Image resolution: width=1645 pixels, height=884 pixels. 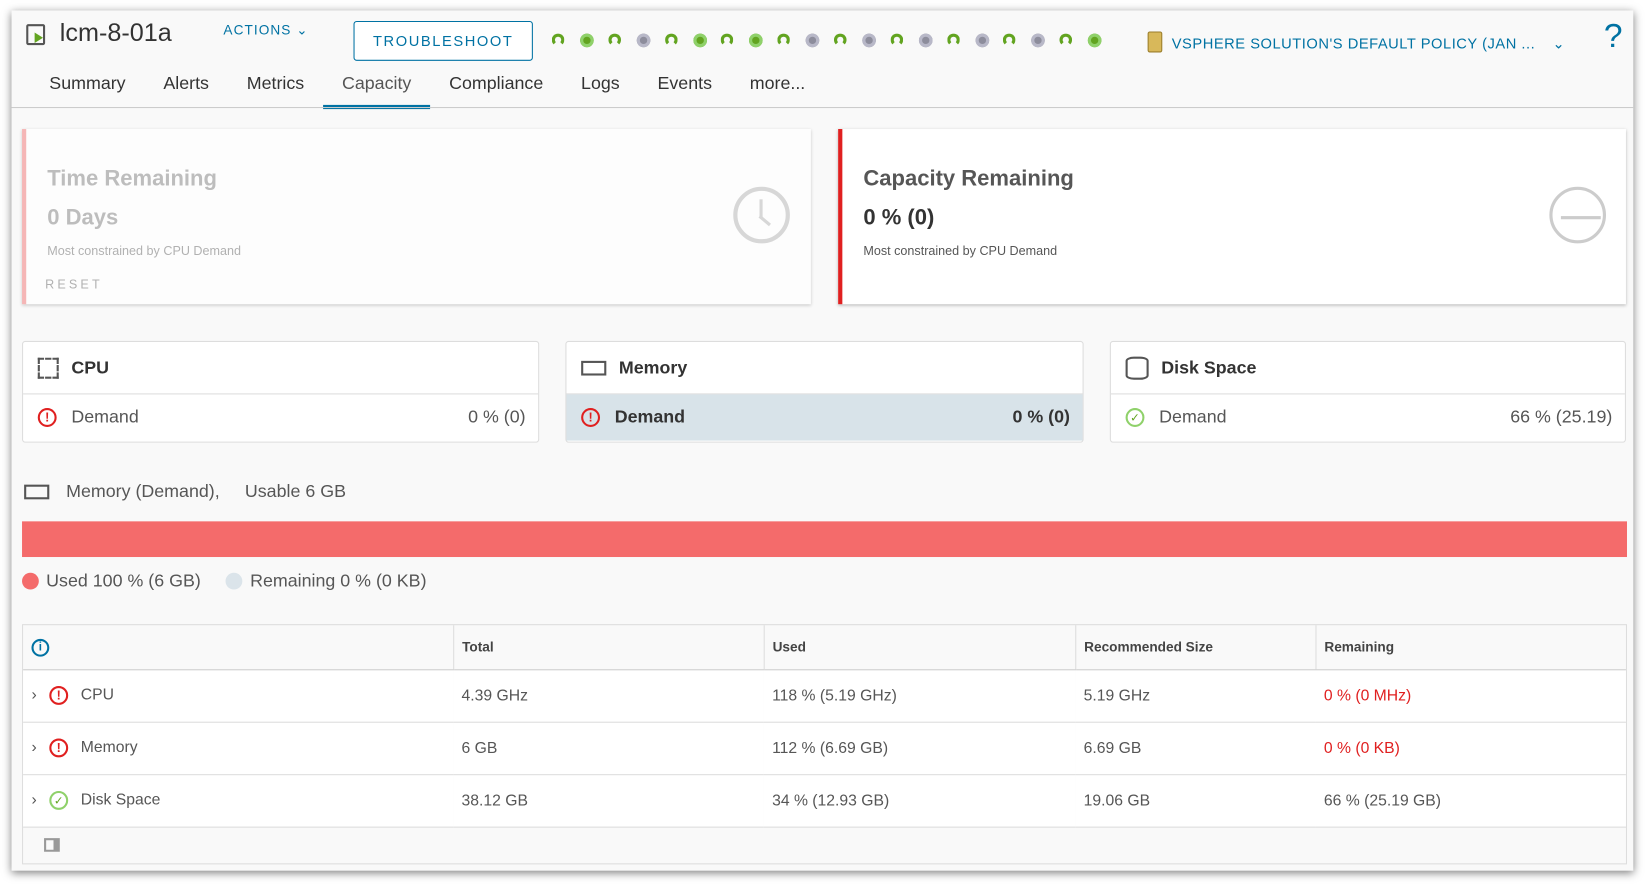 What do you see at coordinates (919, 801) in the screenshot?
I see `cell-used: 34 % (12.93 GB)` at bounding box center [919, 801].